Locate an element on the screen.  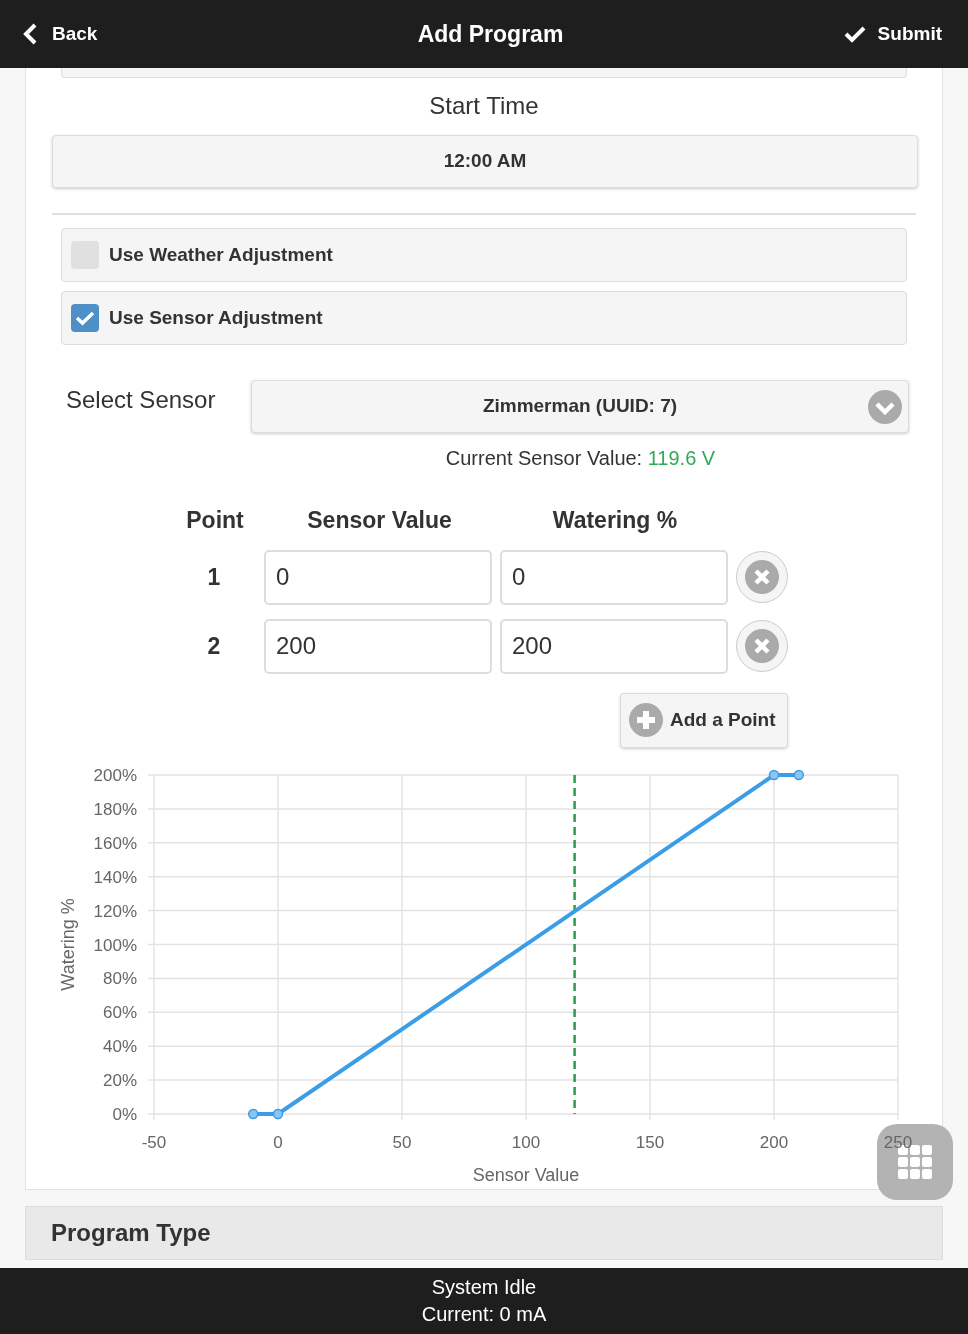
point-number: 2 is located at coordinates (214, 646).